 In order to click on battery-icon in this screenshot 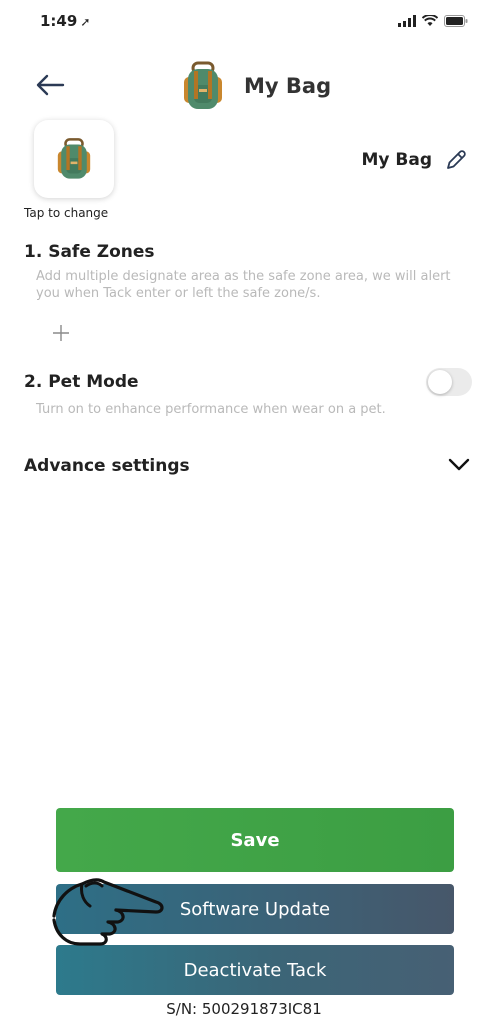, I will do `click(456, 21)`.